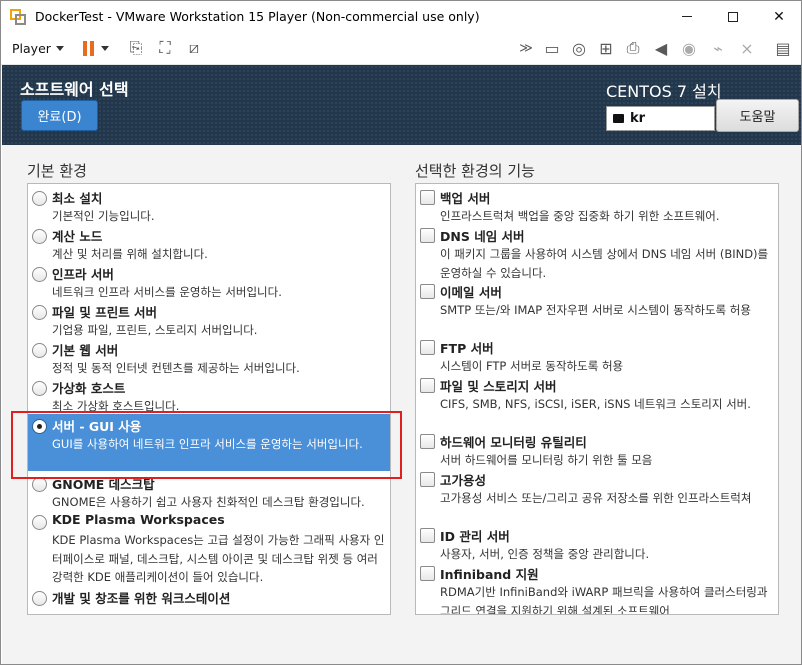 The image size is (802, 665). Describe the element at coordinates (103, 216) in the screenshot. I see `env-desc: 기본적인 기능입니다.` at that location.